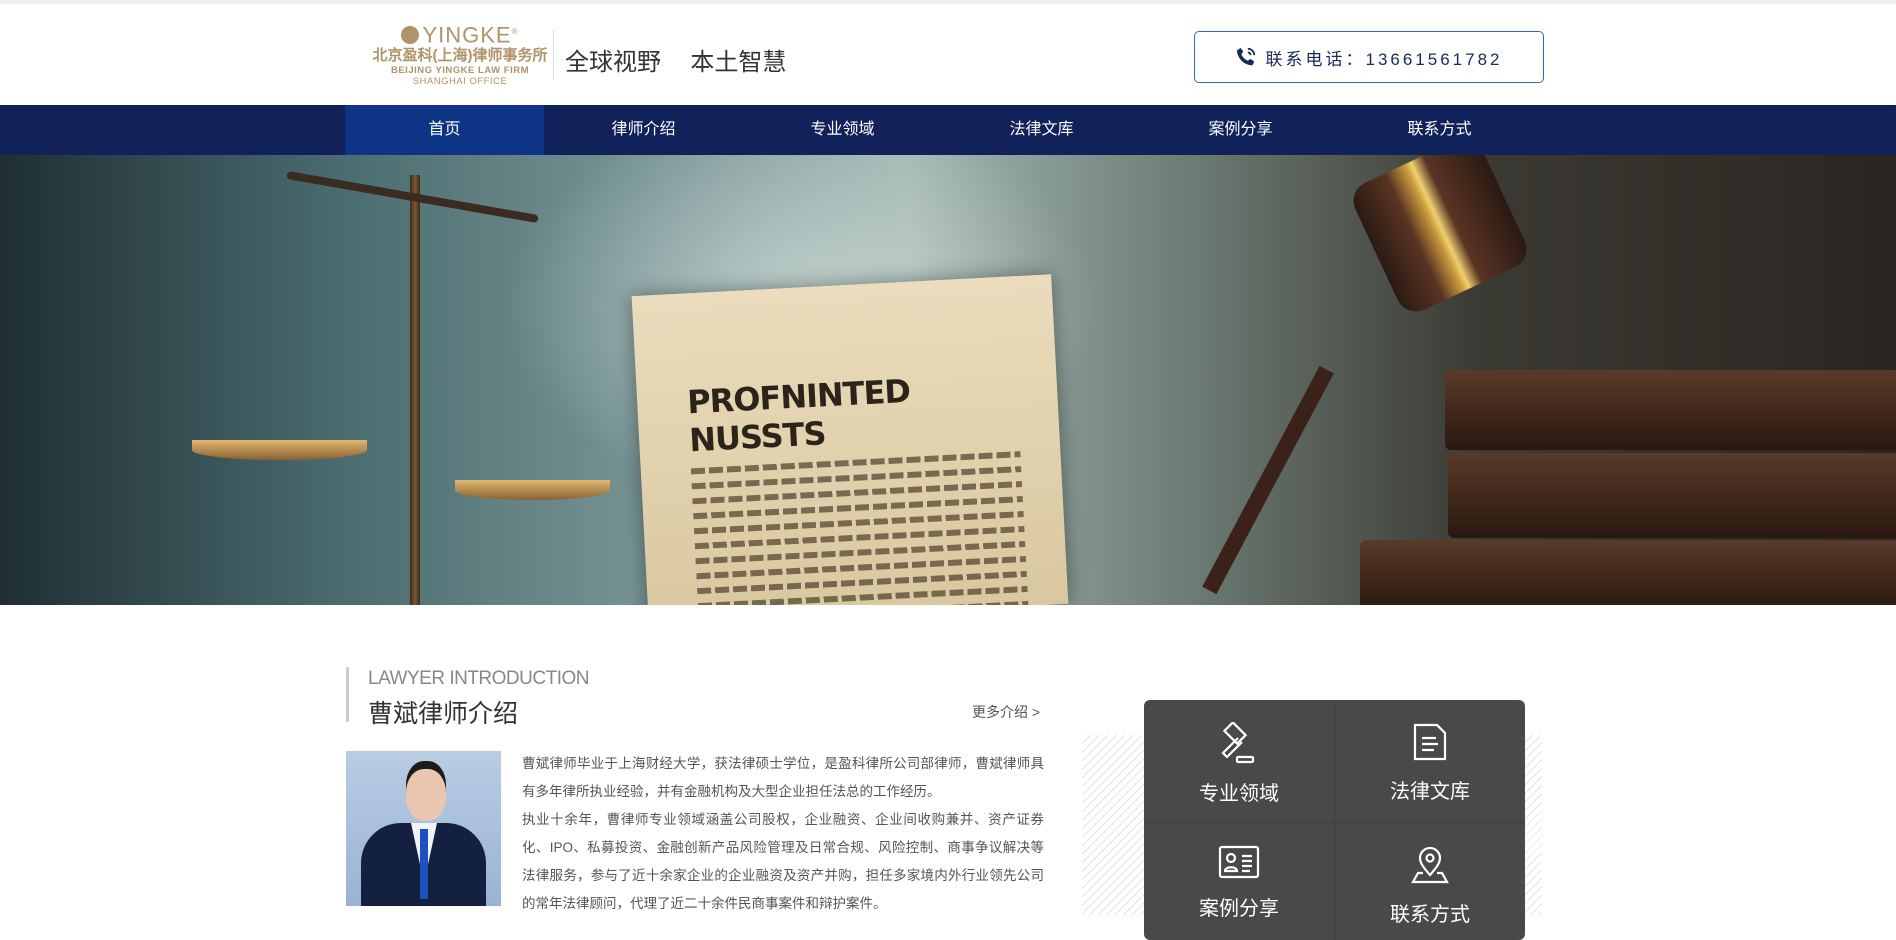 The width and height of the screenshot is (1896, 940). I want to click on quick-link-practice-areas: 专业领域, so click(1239, 761).